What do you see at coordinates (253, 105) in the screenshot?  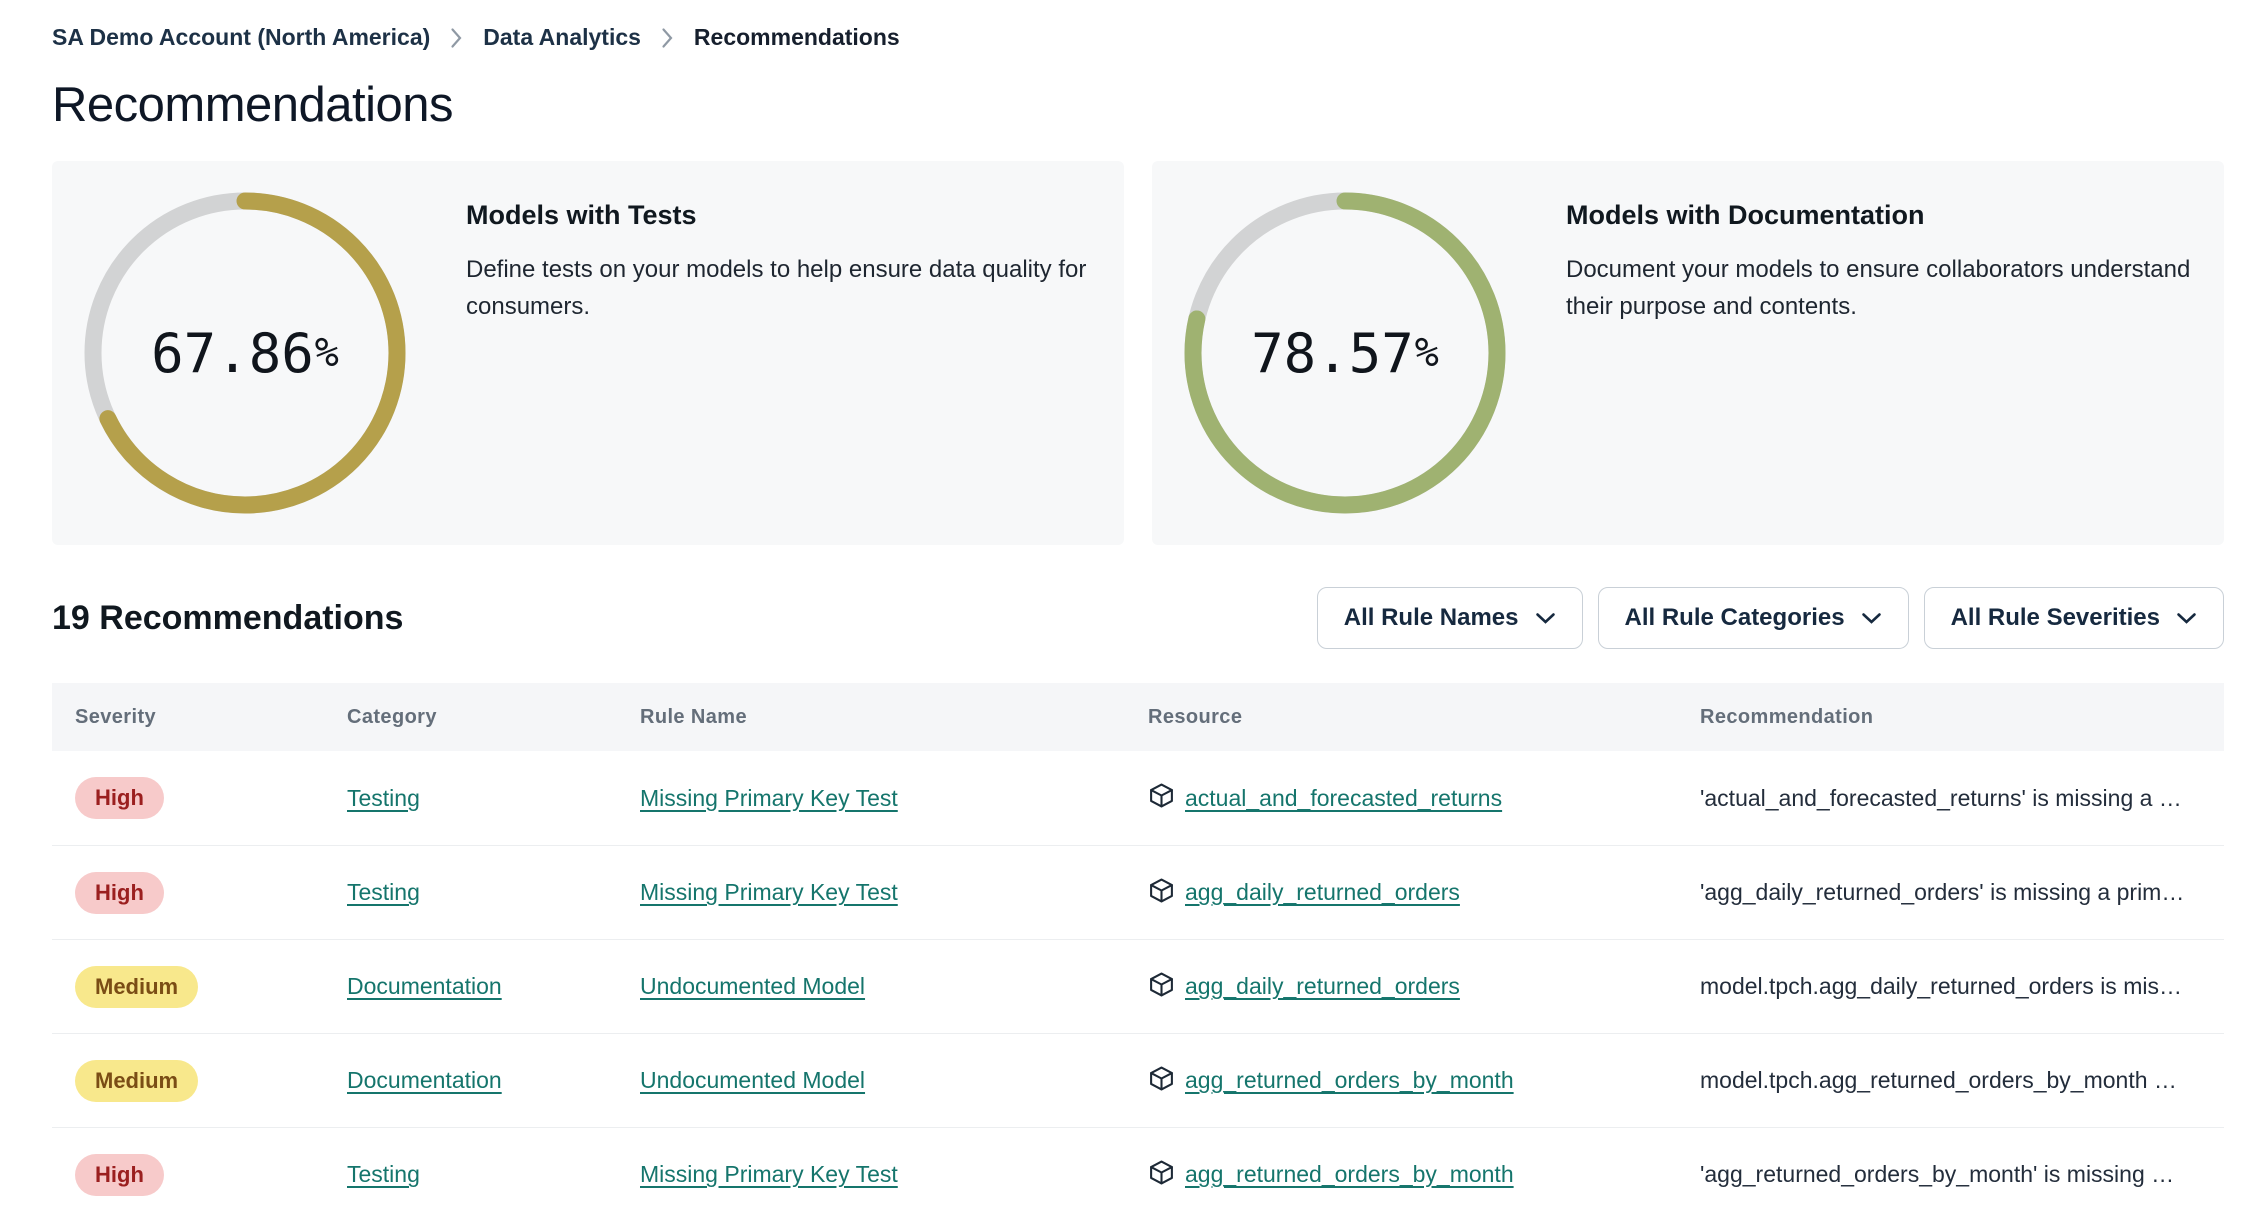 I see `page-title: Recommendations` at bounding box center [253, 105].